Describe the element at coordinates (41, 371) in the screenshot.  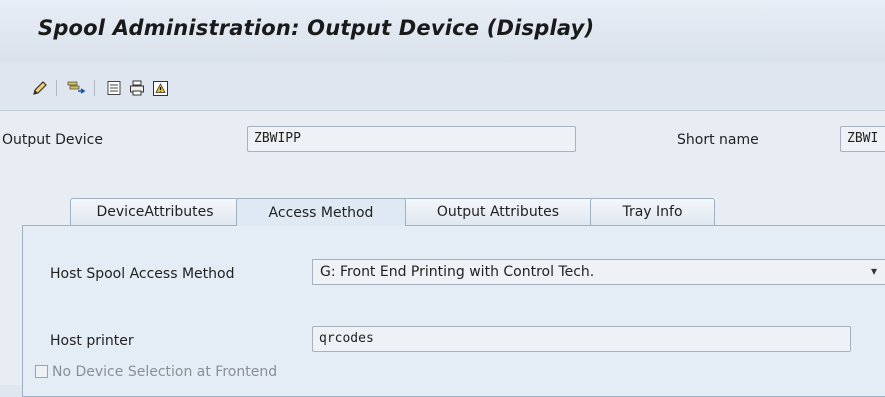
I see `no-device-selection-checkbox` at that location.